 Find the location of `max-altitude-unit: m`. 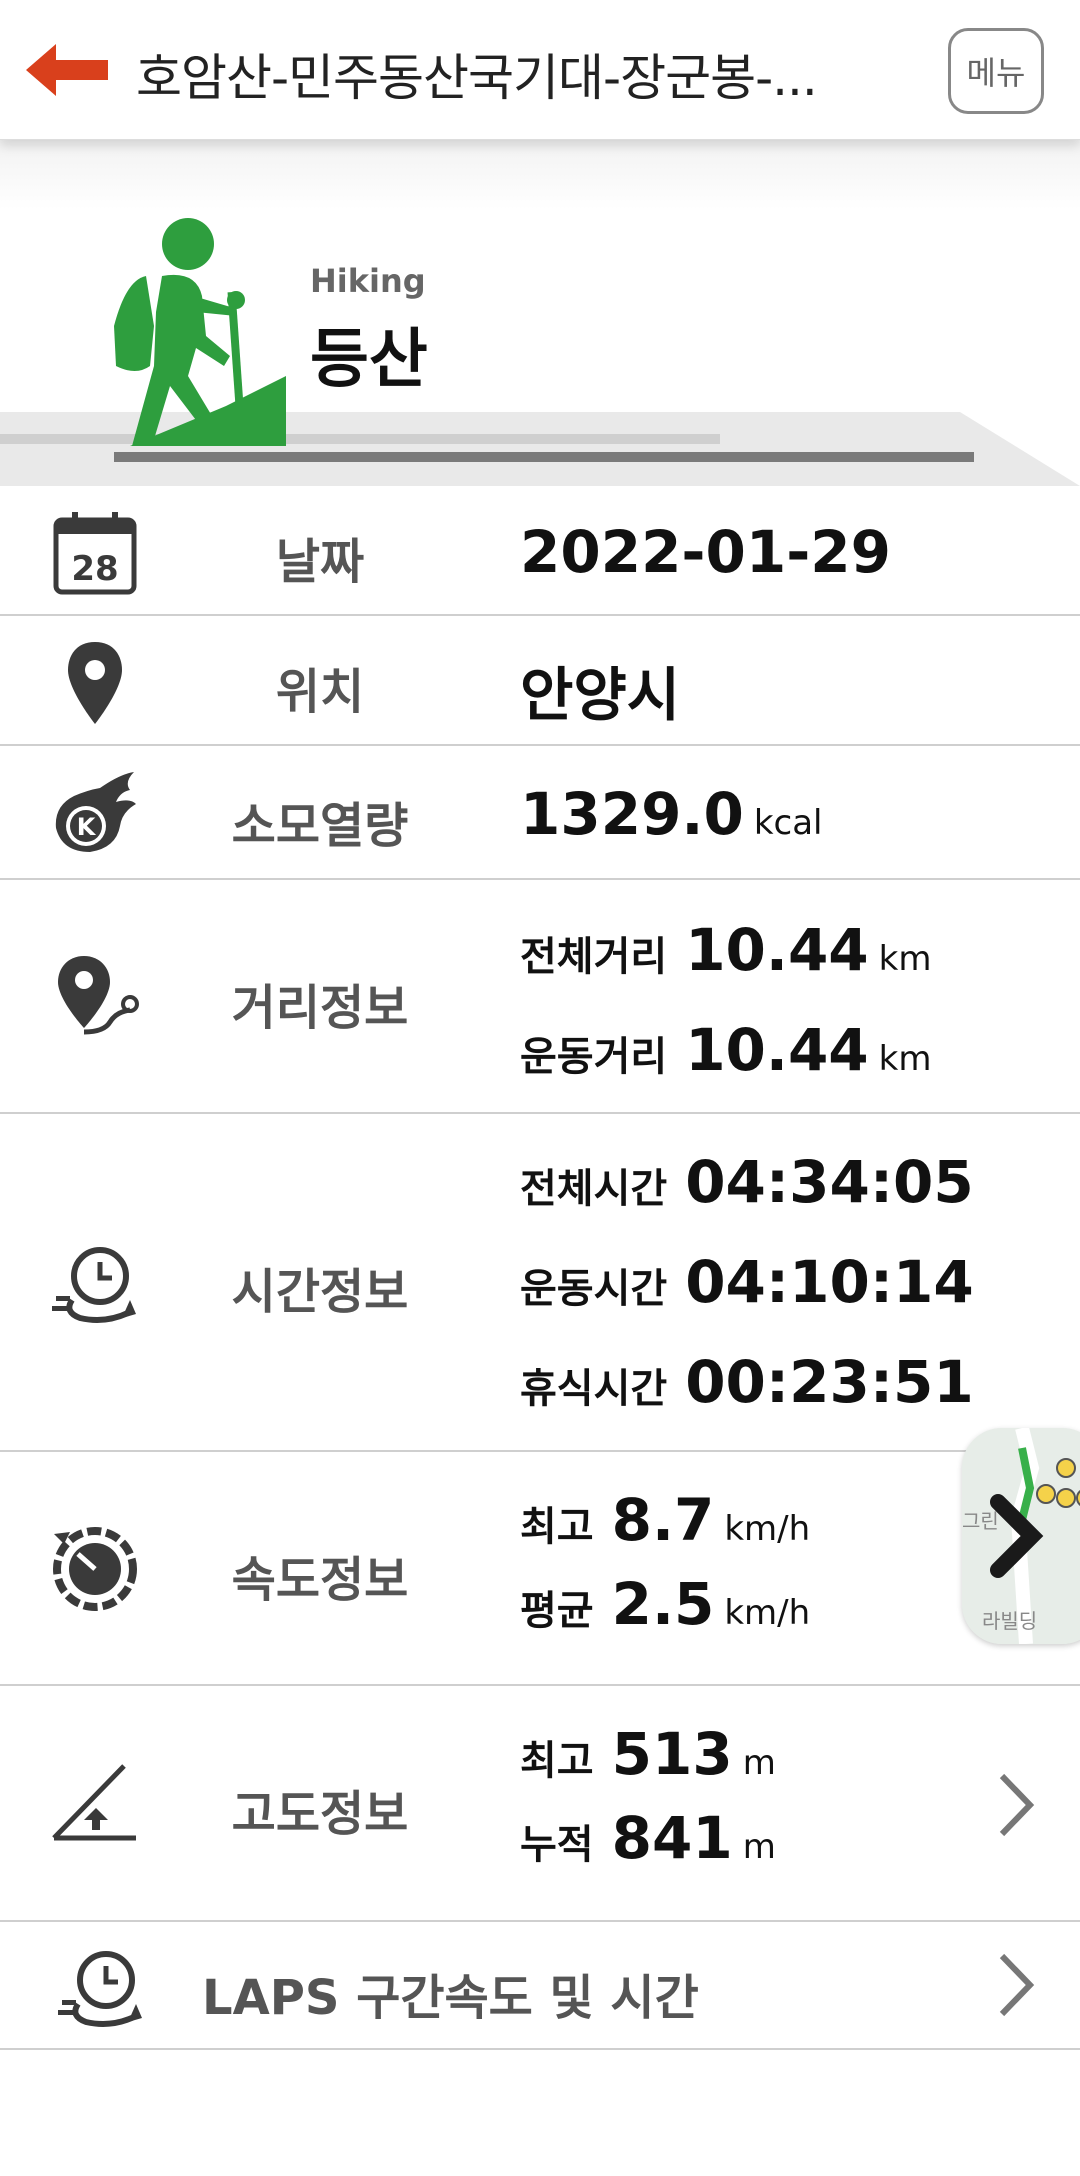

max-altitude-unit: m is located at coordinates (759, 1763).